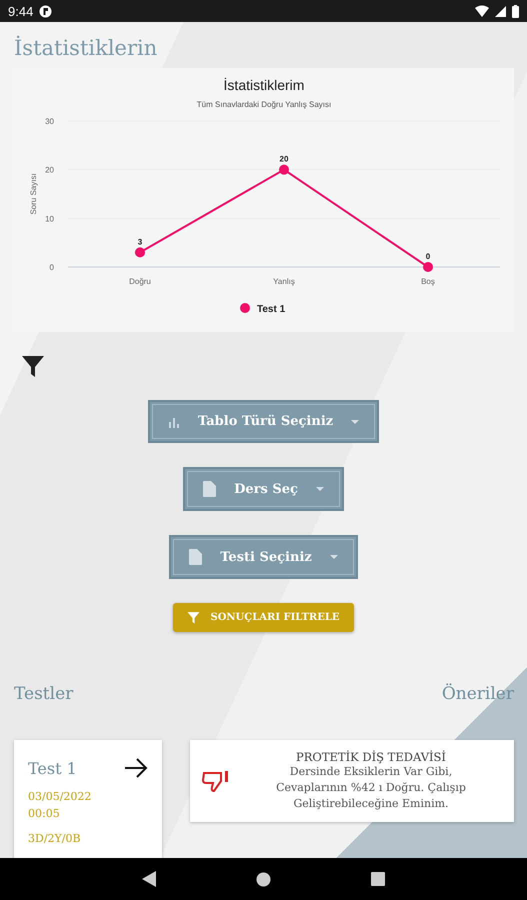 This screenshot has width=527, height=900. Describe the element at coordinates (263, 617) in the screenshot. I see `filter-results-button: SONUÇLARI FILTRELE` at that location.